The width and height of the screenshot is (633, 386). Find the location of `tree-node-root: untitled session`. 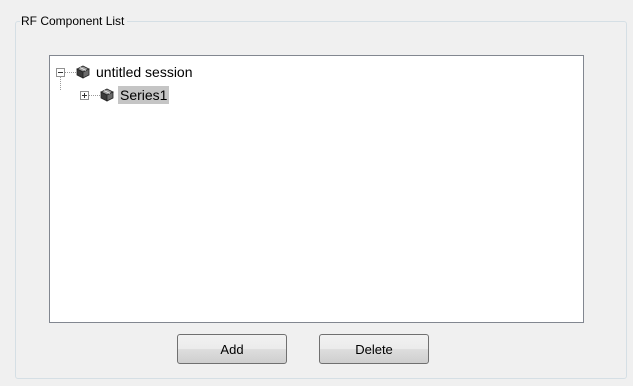

tree-node-root: untitled session is located at coordinates (125, 72).